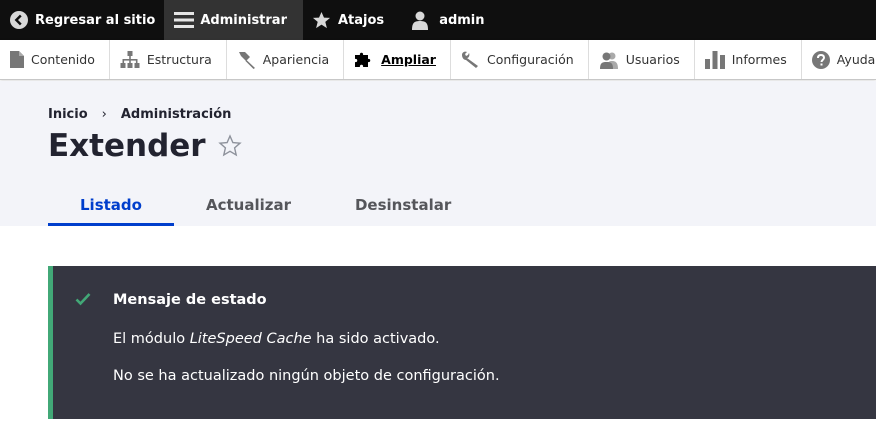 This screenshot has height=429, width=876. I want to click on breadcrumb-admin-link: Administración, so click(176, 114).